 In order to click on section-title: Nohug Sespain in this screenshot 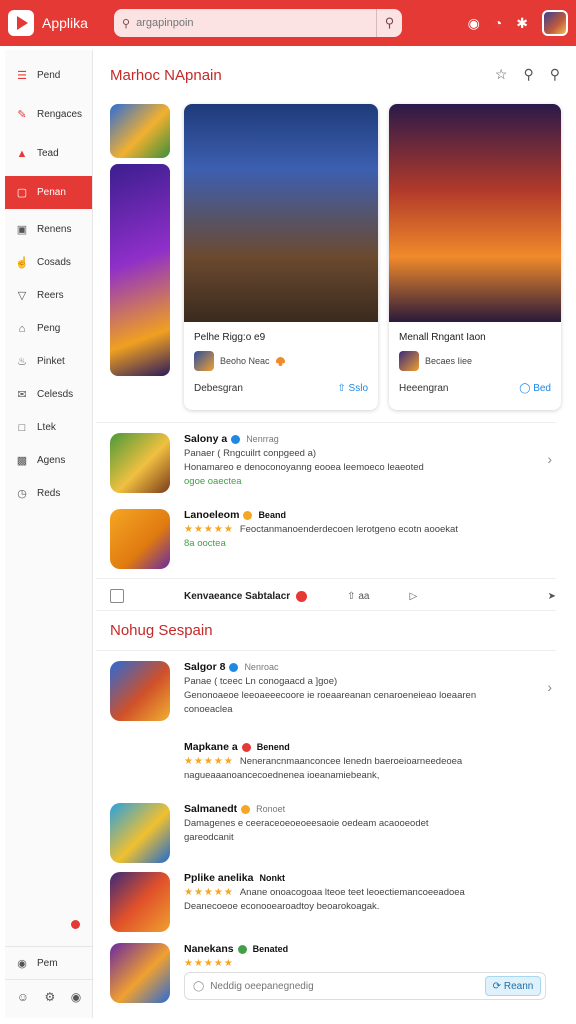, I will do `click(161, 630)`.